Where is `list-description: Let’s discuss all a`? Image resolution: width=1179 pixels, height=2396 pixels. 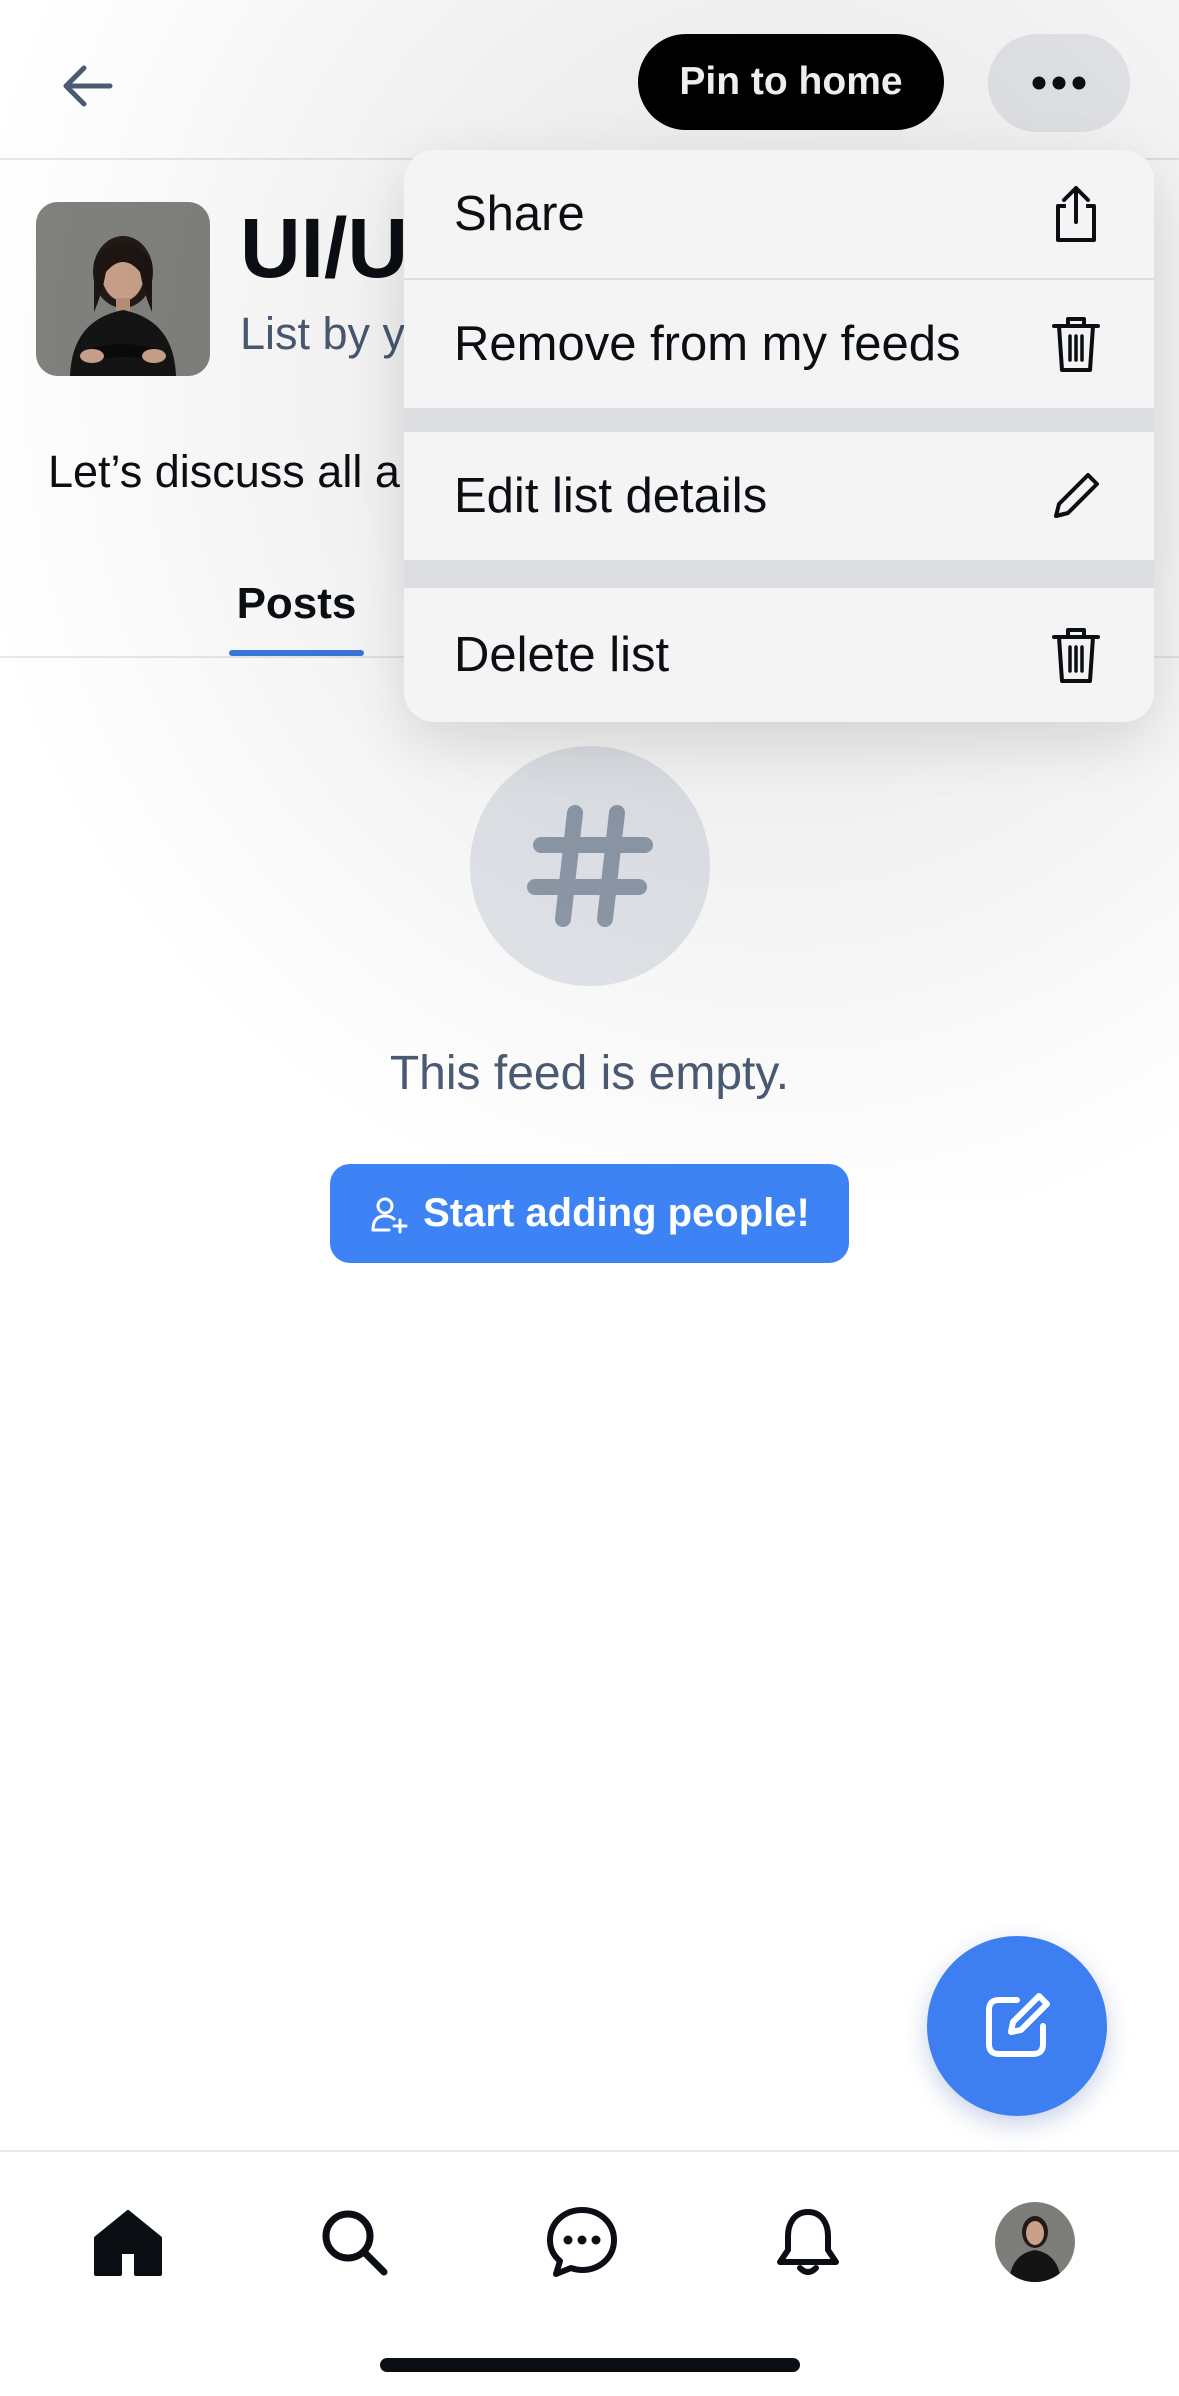 list-description: Let’s discuss all a is located at coordinates (224, 471).